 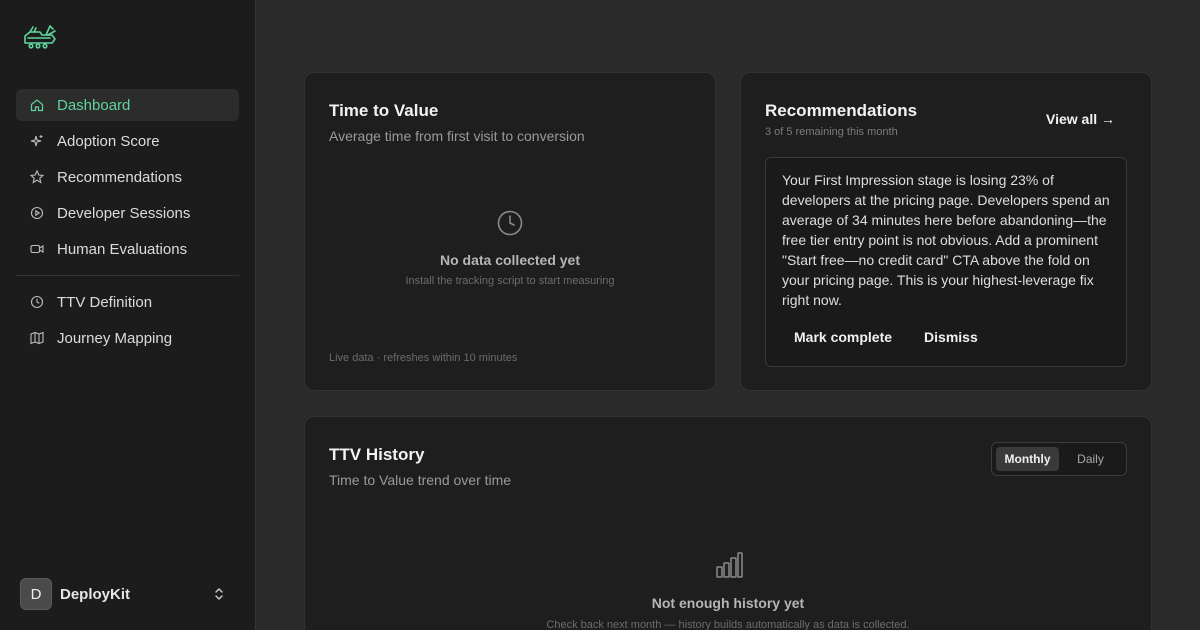 What do you see at coordinates (115, 338) in the screenshot?
I see `sidebar-item-label: Journey Mapping` at bounding box center [115, 338].